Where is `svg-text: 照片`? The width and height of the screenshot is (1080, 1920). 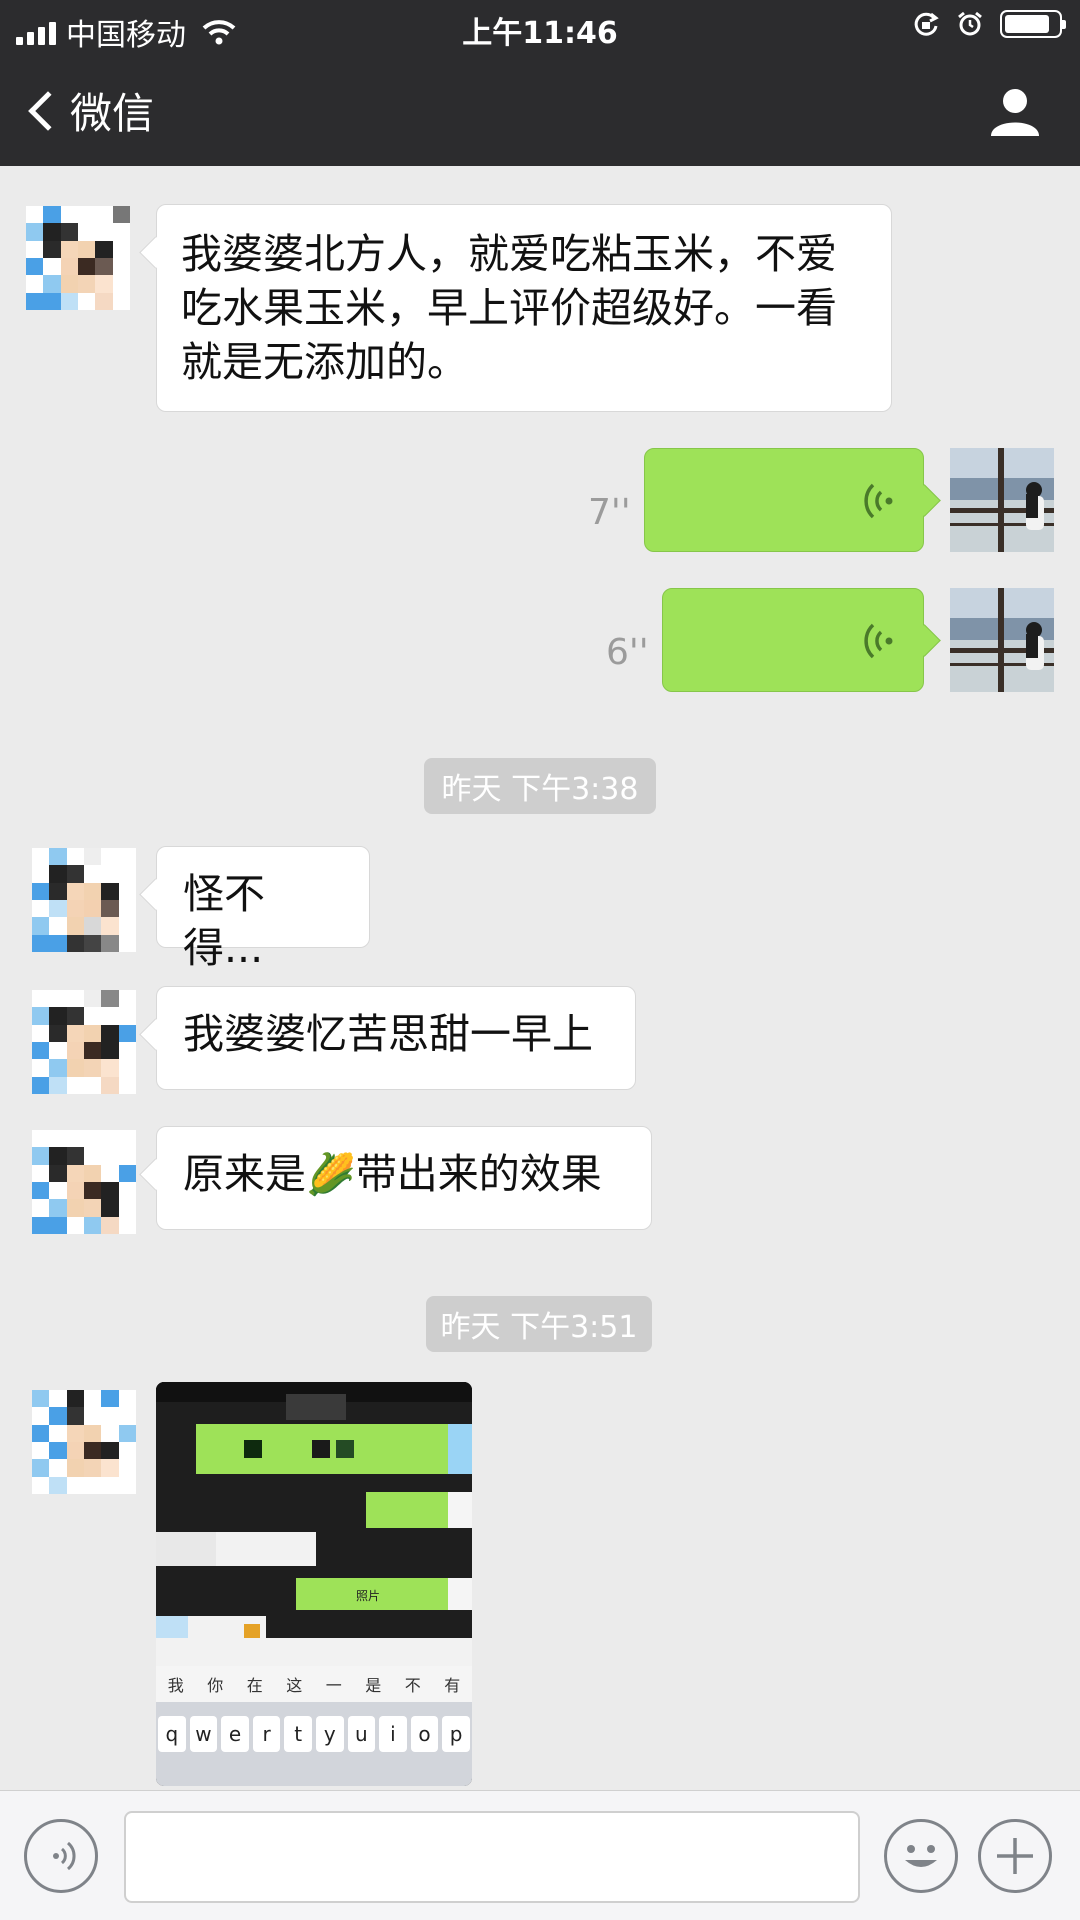
svg-text: 照片 is located at coordinates (368, 1596).